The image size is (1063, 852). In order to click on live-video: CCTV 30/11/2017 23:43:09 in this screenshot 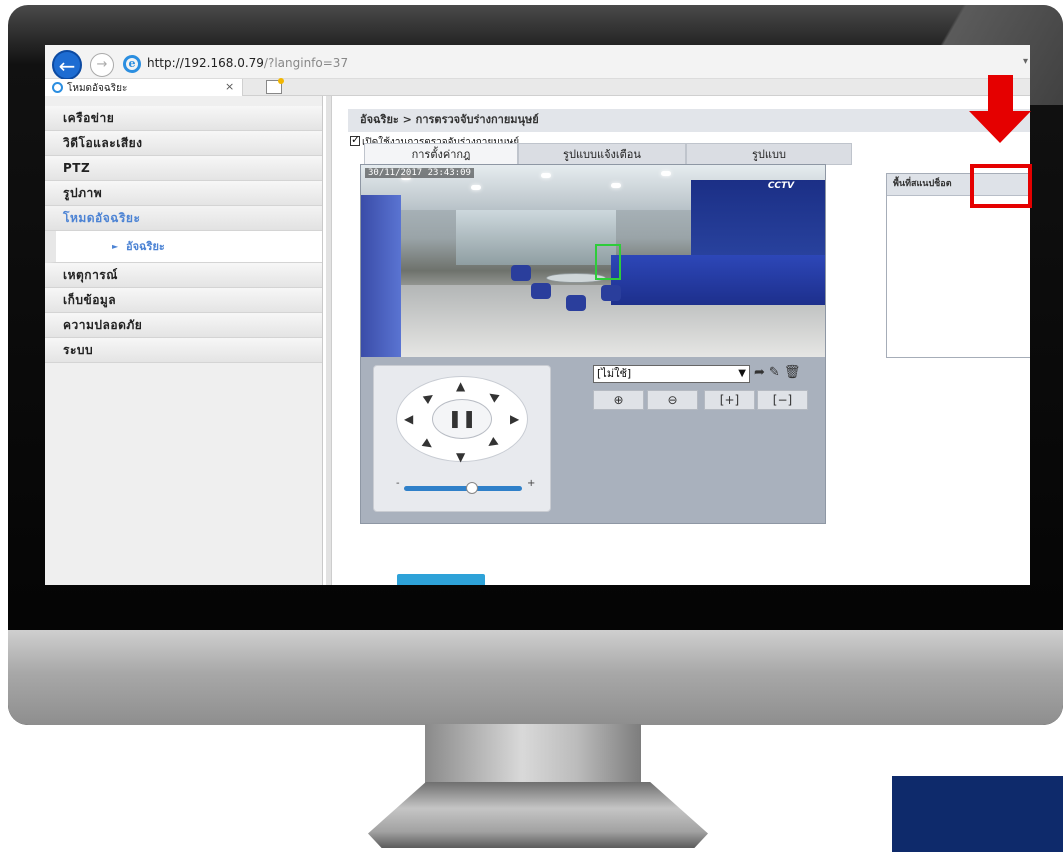, I will do `click(593, 261)`.